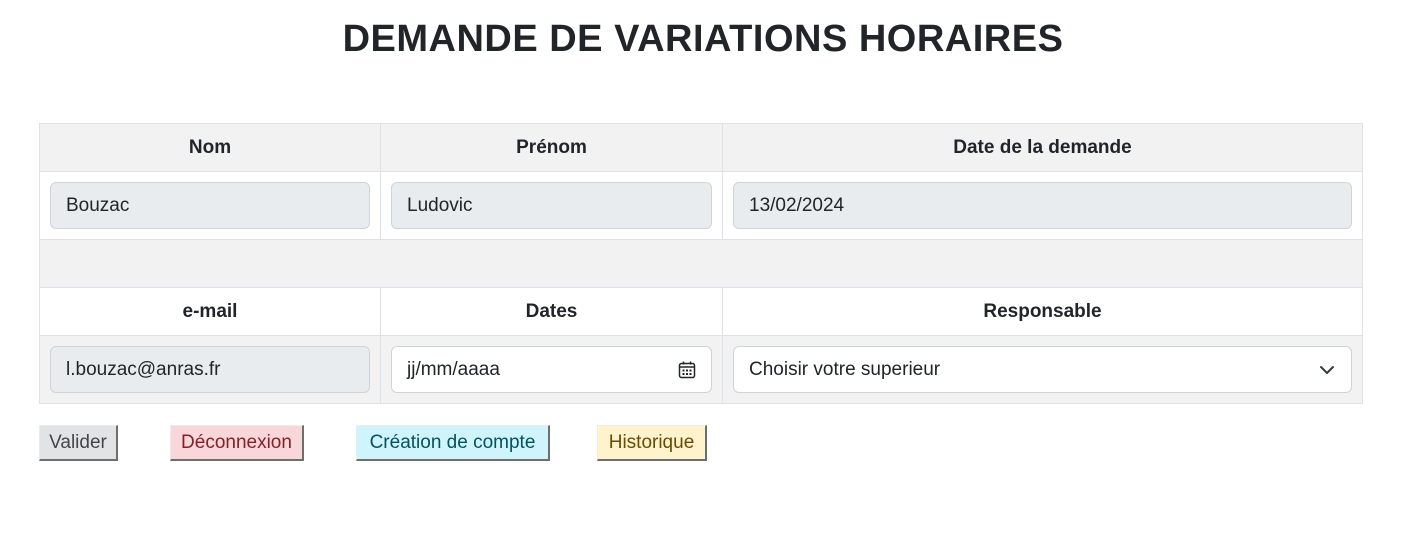  What do you see at coordinates (551, 147) in the screenshot?
I see `prenom-header: Prénom` at bounding box center [551, 147].